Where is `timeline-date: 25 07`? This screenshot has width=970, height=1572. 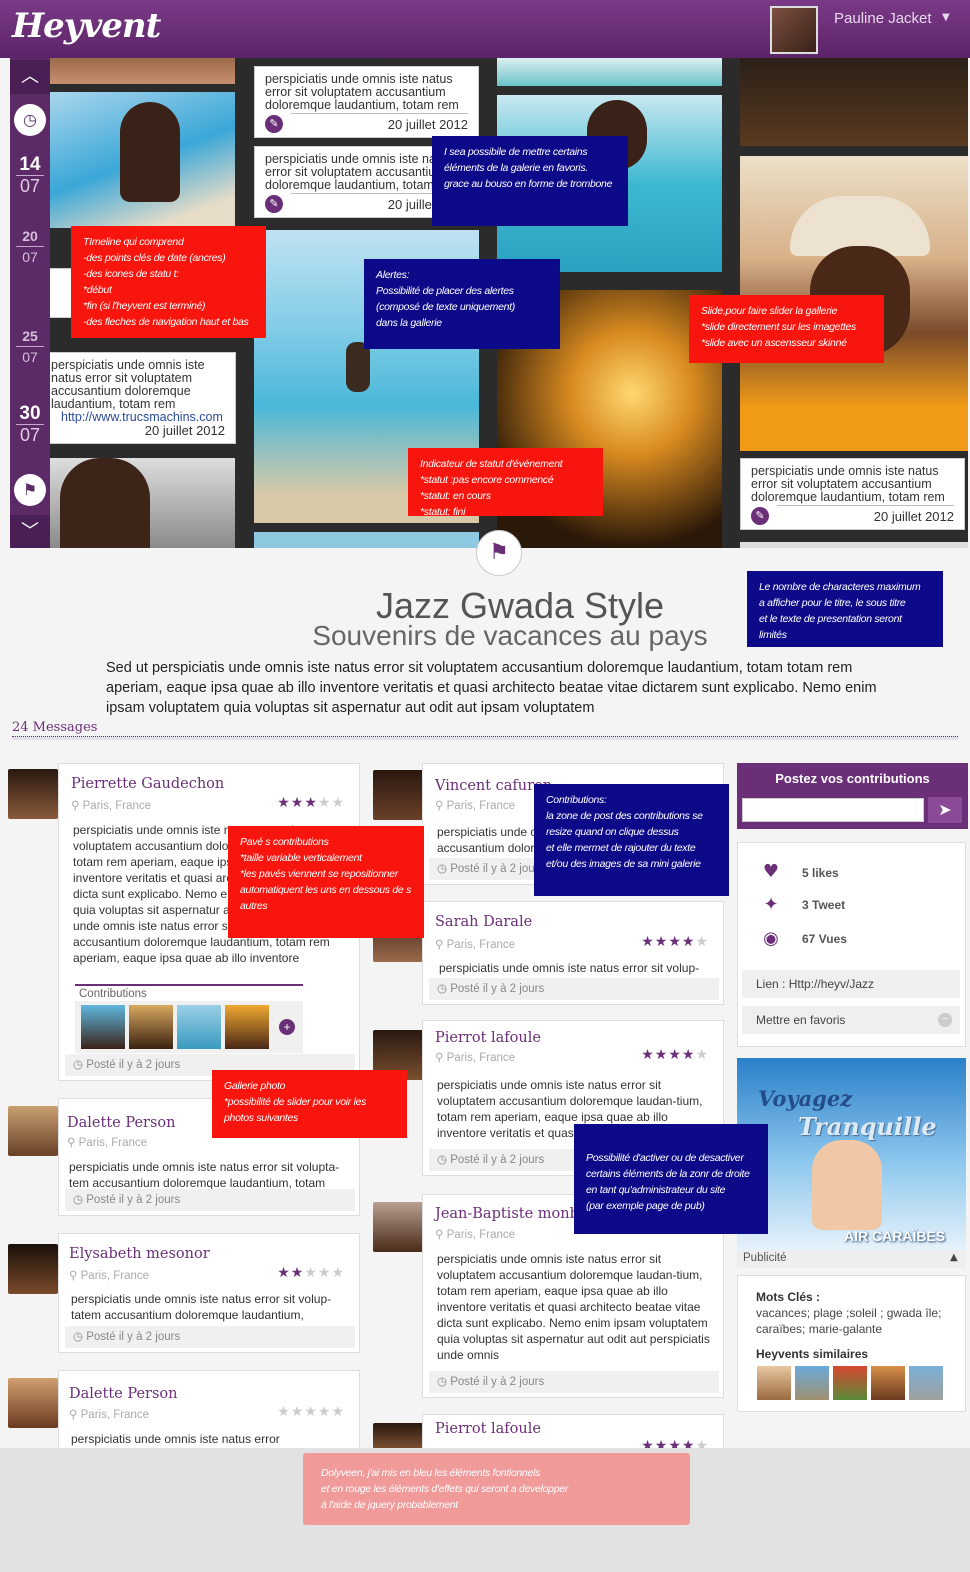 timeline-date: 25 07 is located at coordinates (30, 346).